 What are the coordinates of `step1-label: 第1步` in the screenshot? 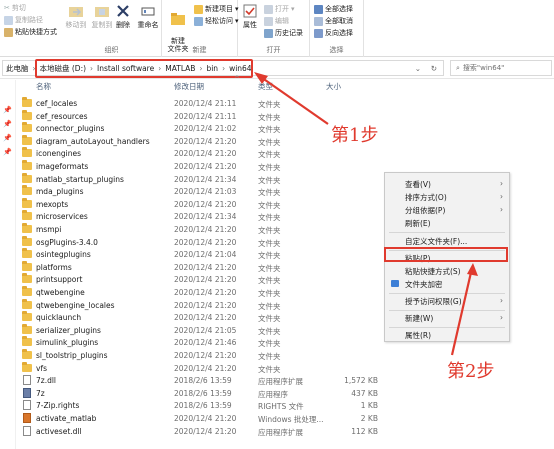 It's located at (355, 135).